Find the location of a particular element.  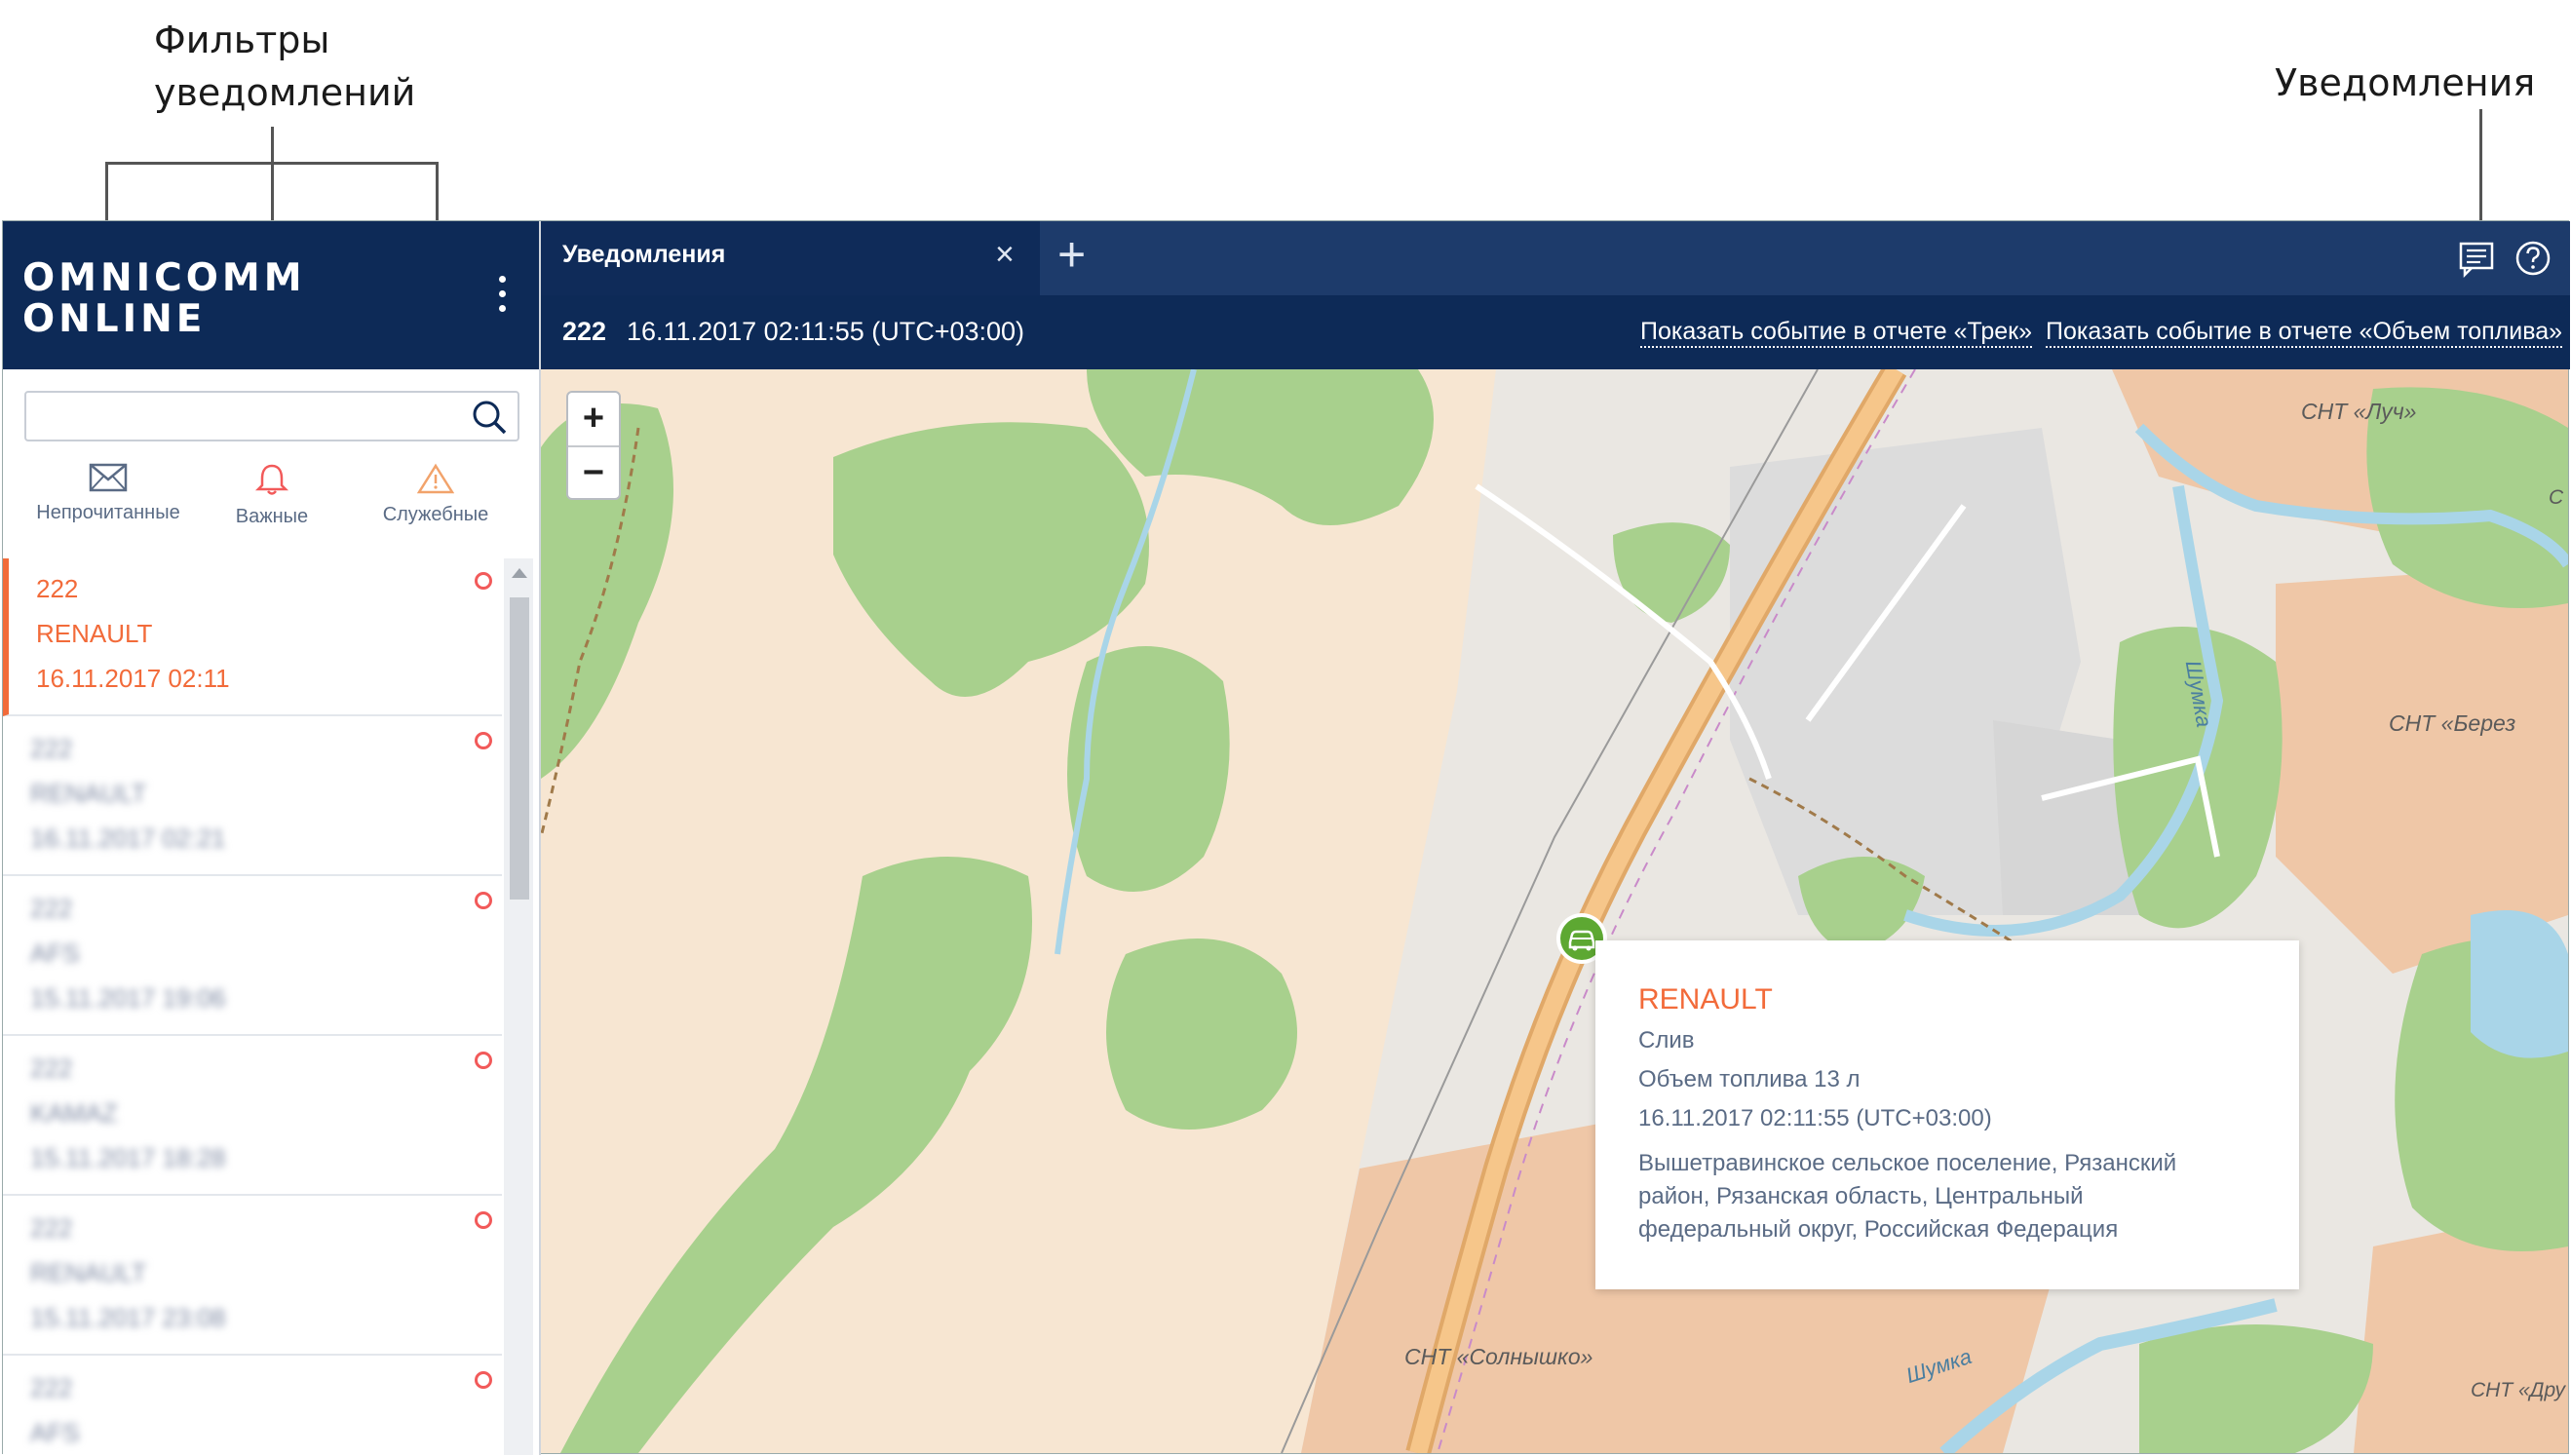

map-label-snt-dru: СНТ «Дру is located at coordinates (2518, 1390).